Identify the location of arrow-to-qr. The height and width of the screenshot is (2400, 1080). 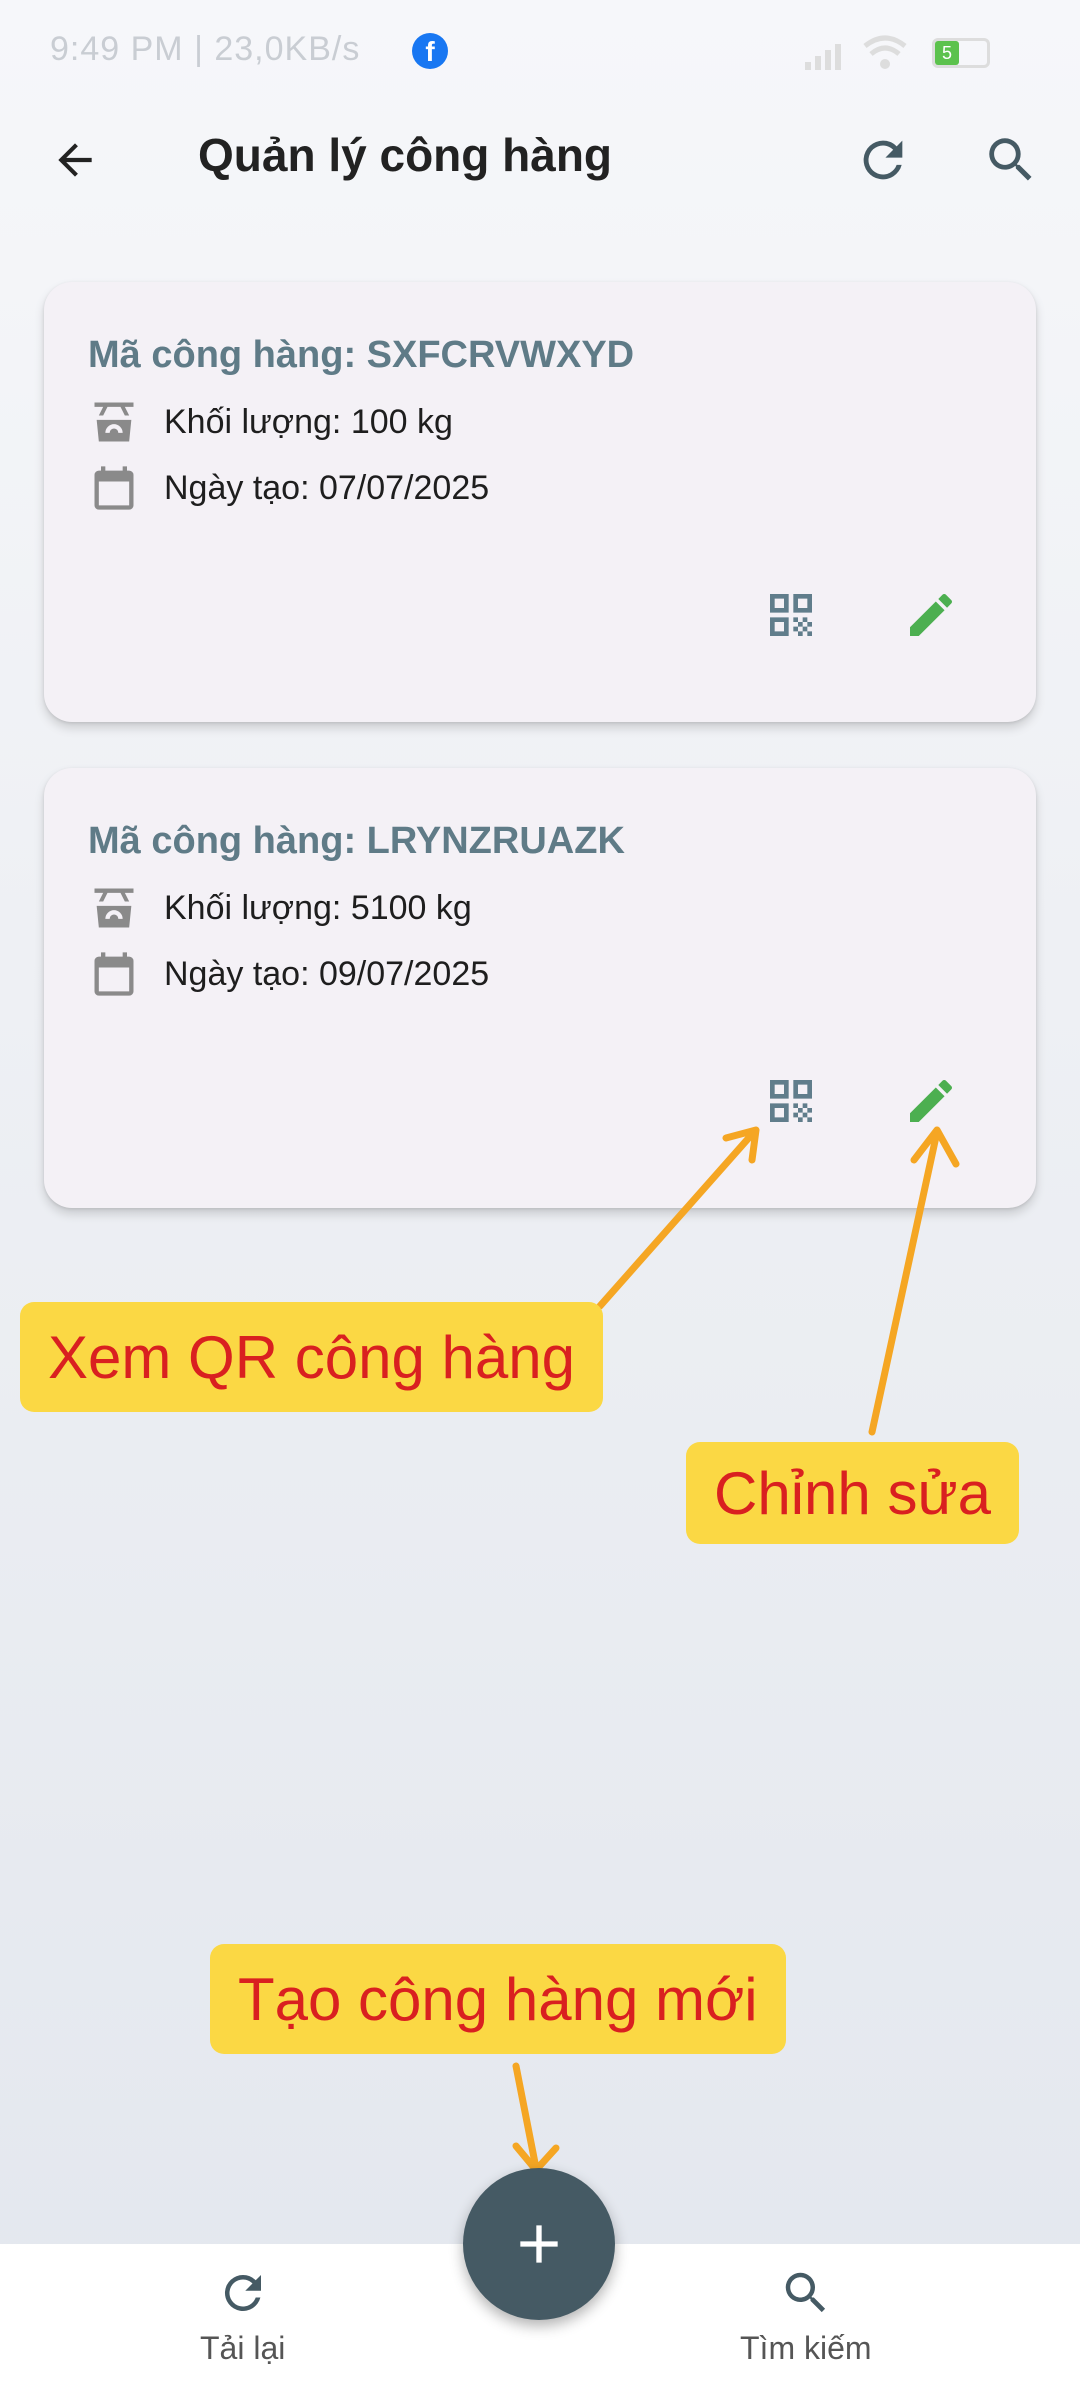
(678, 1218).